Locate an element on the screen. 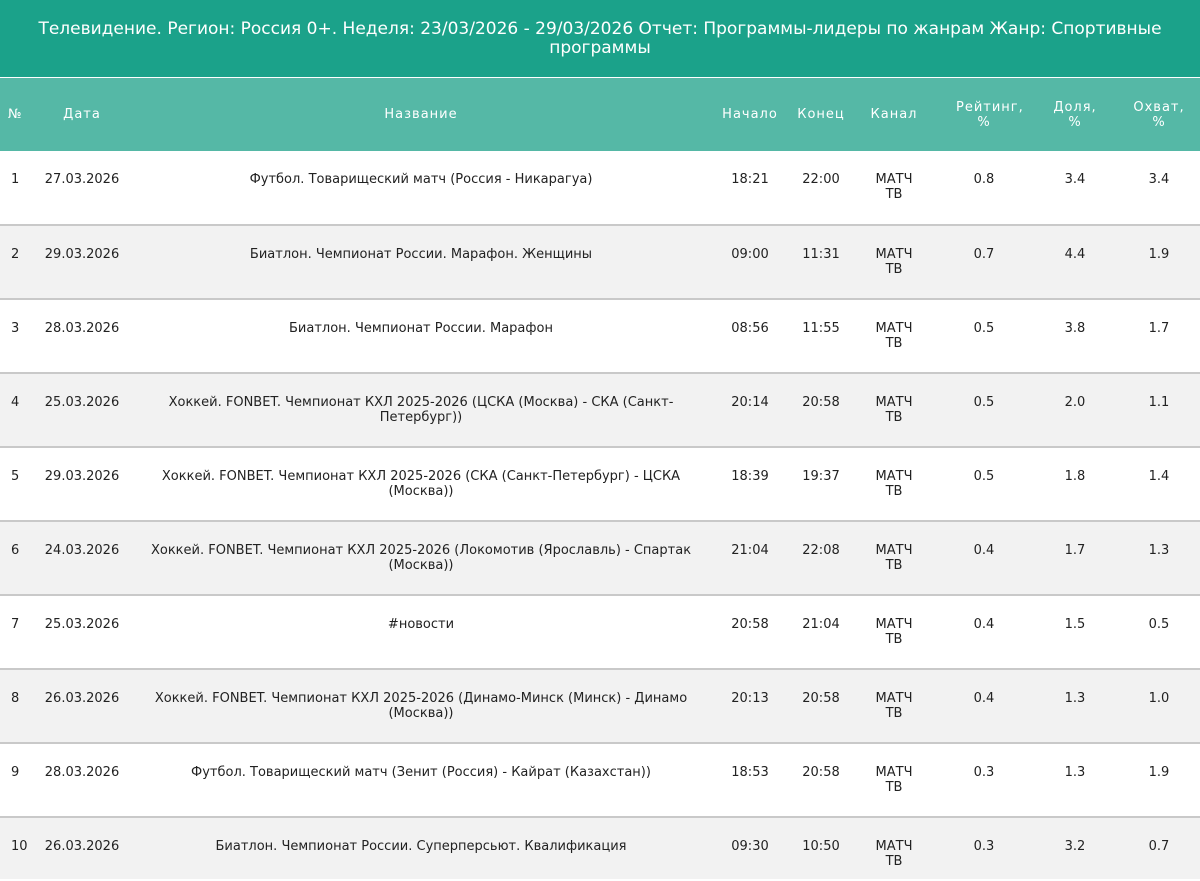  cell-end: 11:55 is located at coordinates (821, 328).